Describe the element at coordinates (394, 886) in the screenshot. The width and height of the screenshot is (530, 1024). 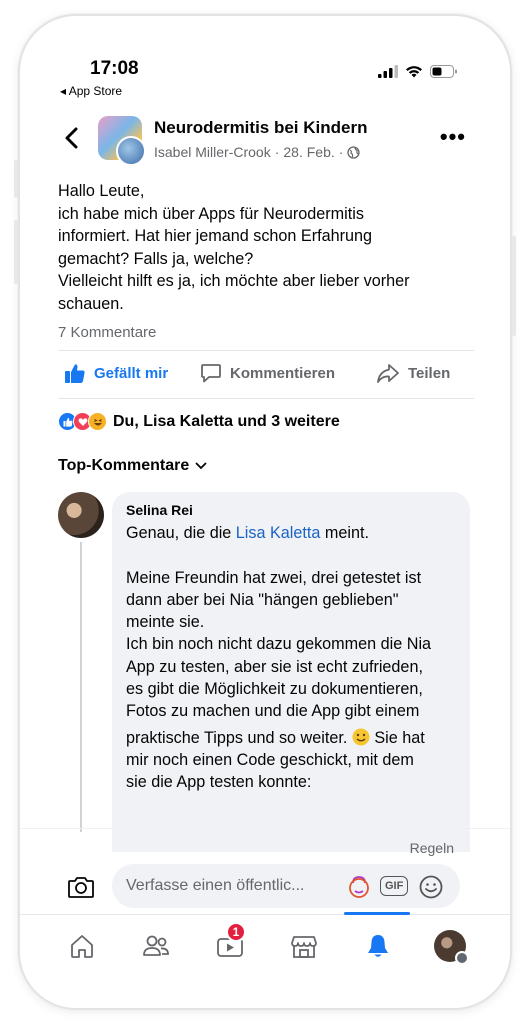
I see `gif-button: GIF` at that location.